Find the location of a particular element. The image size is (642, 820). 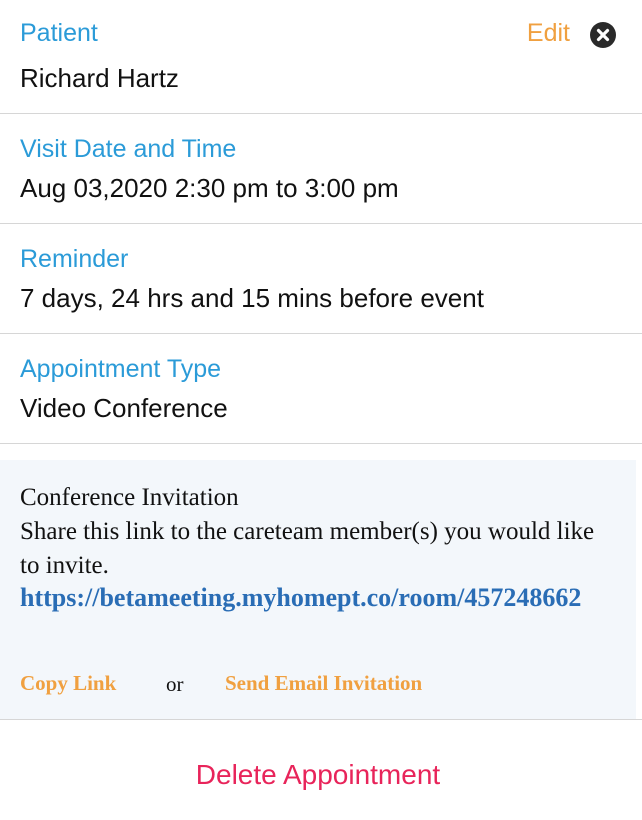

close-icon is located at coordinates (603, 35).